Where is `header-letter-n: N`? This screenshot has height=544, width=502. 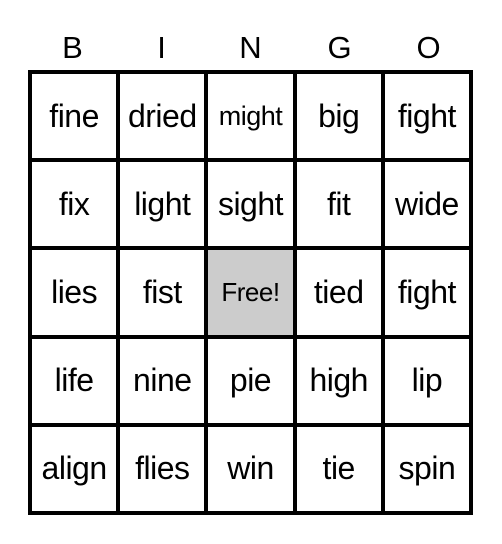 header-letter-n: N is located at coordinates (250, 47).